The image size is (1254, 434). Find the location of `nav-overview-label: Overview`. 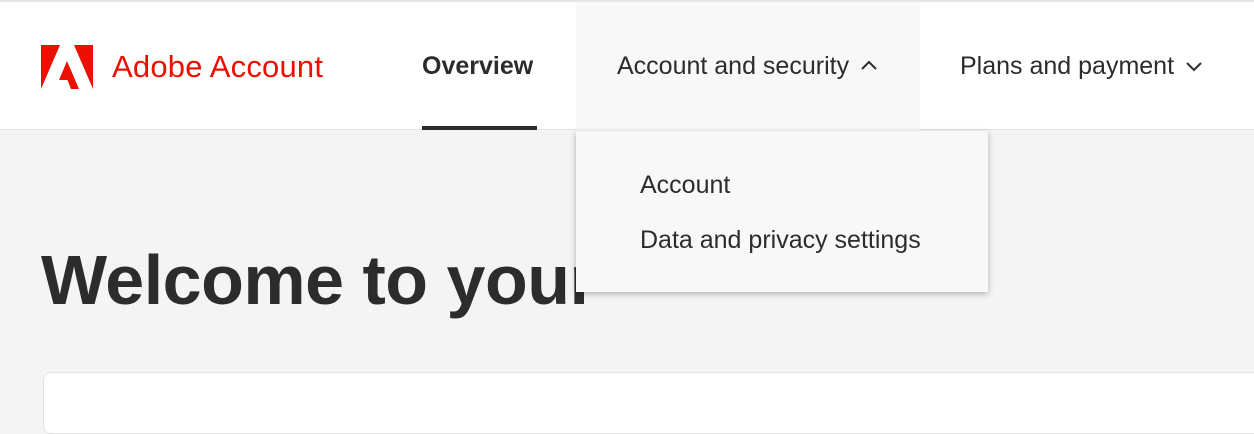

nav-overview-label: Overview is located at coordinates (478, 65).